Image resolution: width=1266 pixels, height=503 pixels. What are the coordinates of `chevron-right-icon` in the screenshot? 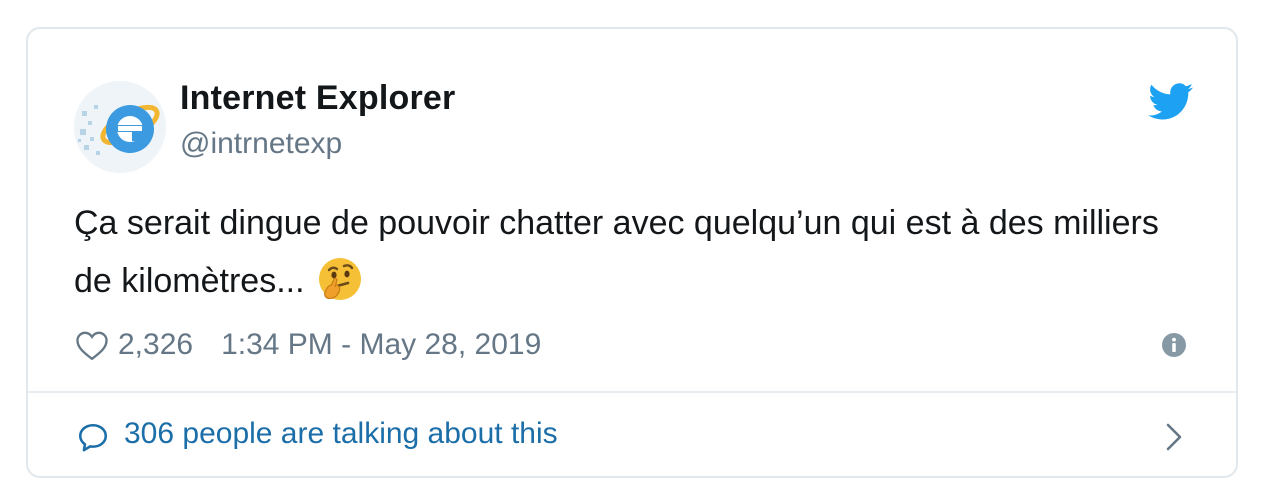 It's located at (1174, 437).